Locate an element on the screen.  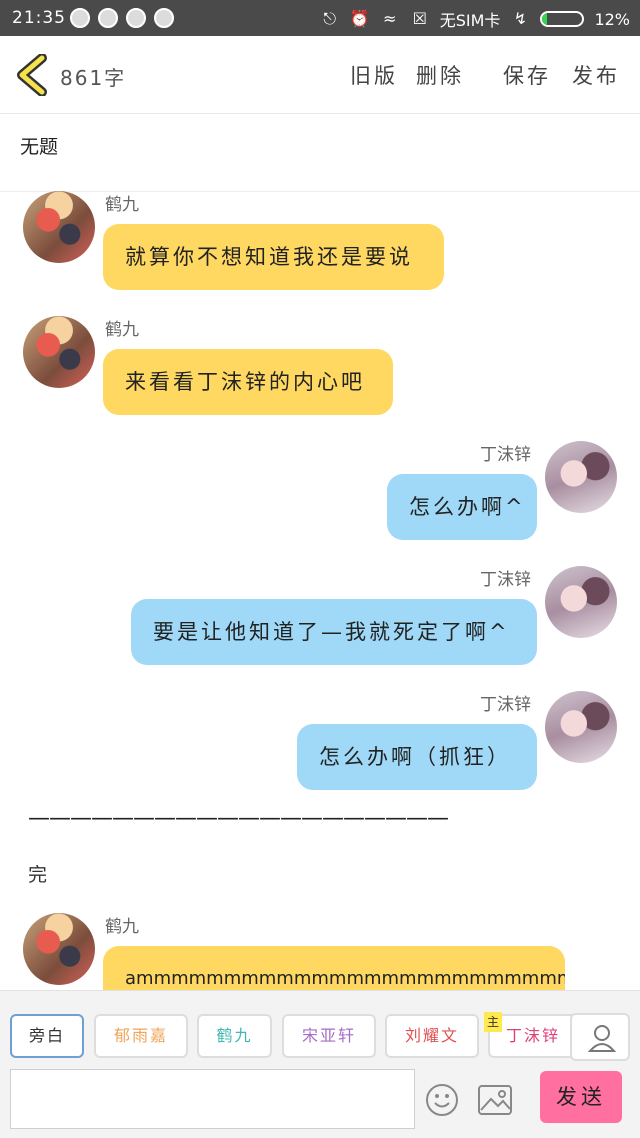
message-bubble: 怎么办啊（抓狂） is located at coordinates (417, 757).